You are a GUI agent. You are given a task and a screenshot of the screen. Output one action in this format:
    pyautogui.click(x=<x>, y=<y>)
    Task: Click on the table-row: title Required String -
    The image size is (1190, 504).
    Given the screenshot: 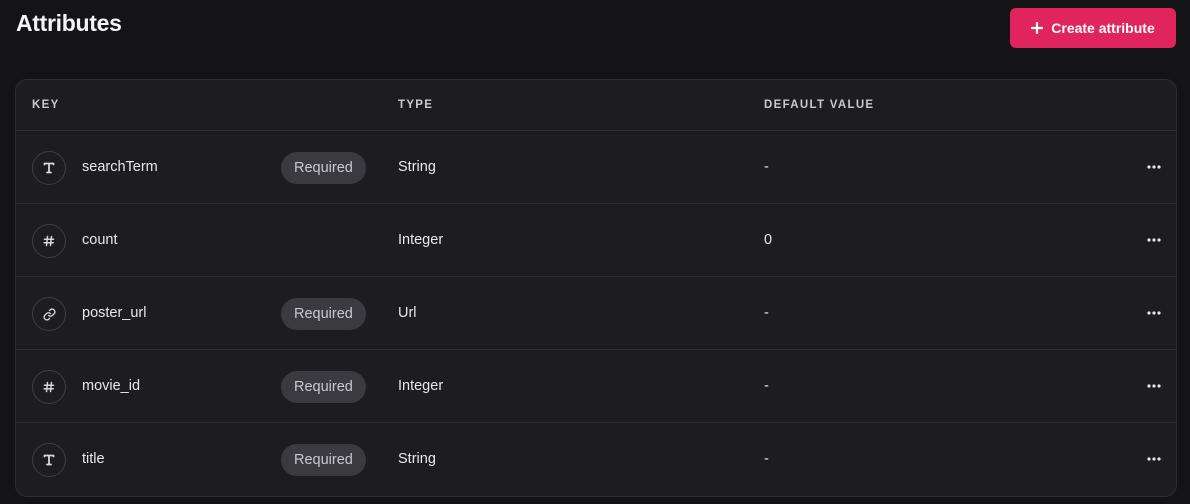 What is the action you would take?
    pyautogui.click(x=596, y=459)
    